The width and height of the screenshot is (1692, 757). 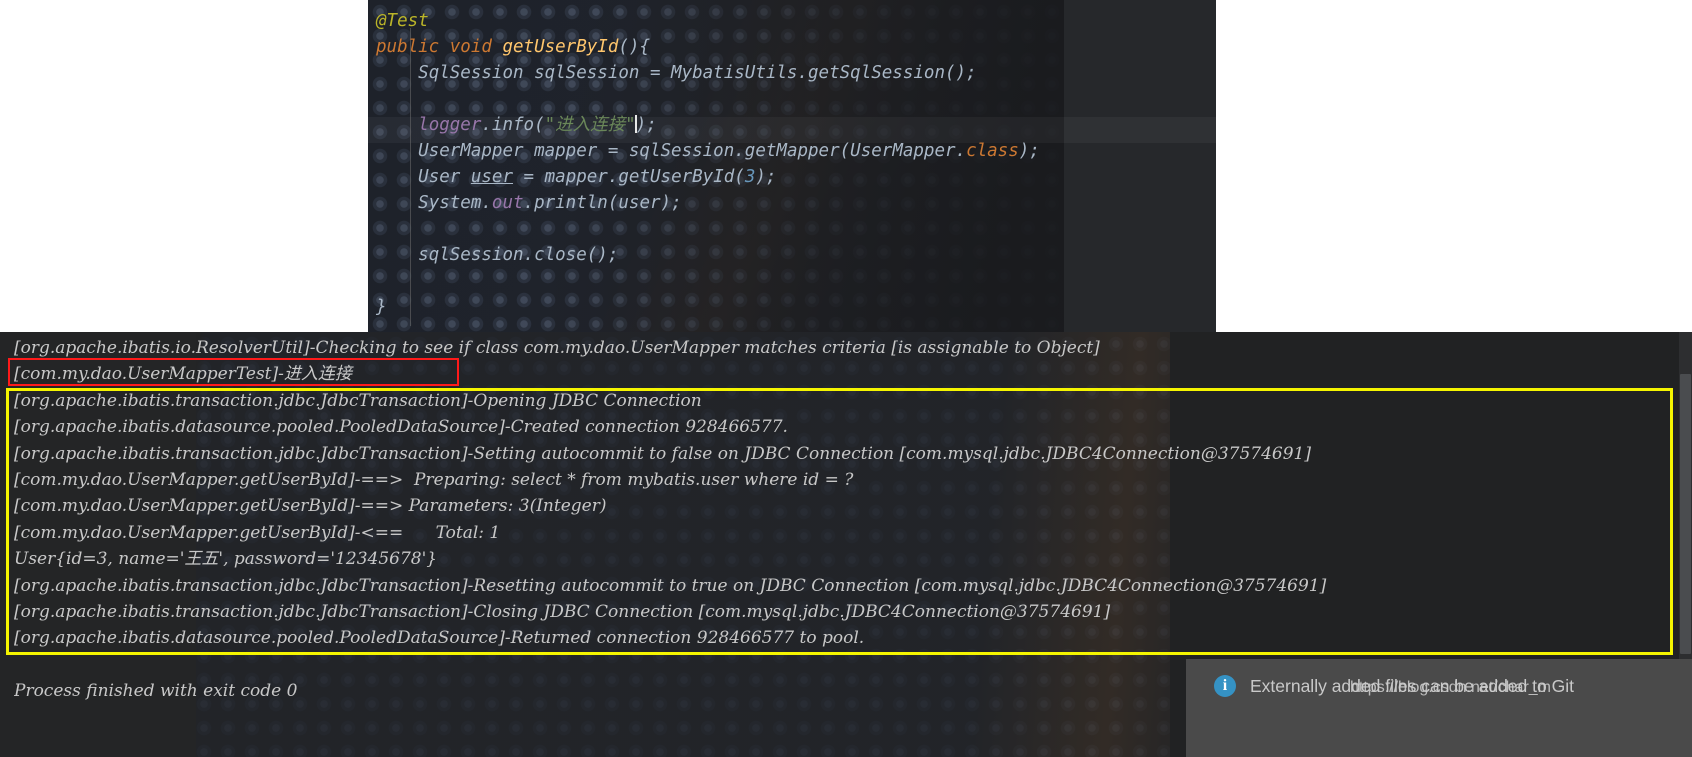 I want to click on call-getsqlsession: getSqlSession, so click(x=876, y=73).